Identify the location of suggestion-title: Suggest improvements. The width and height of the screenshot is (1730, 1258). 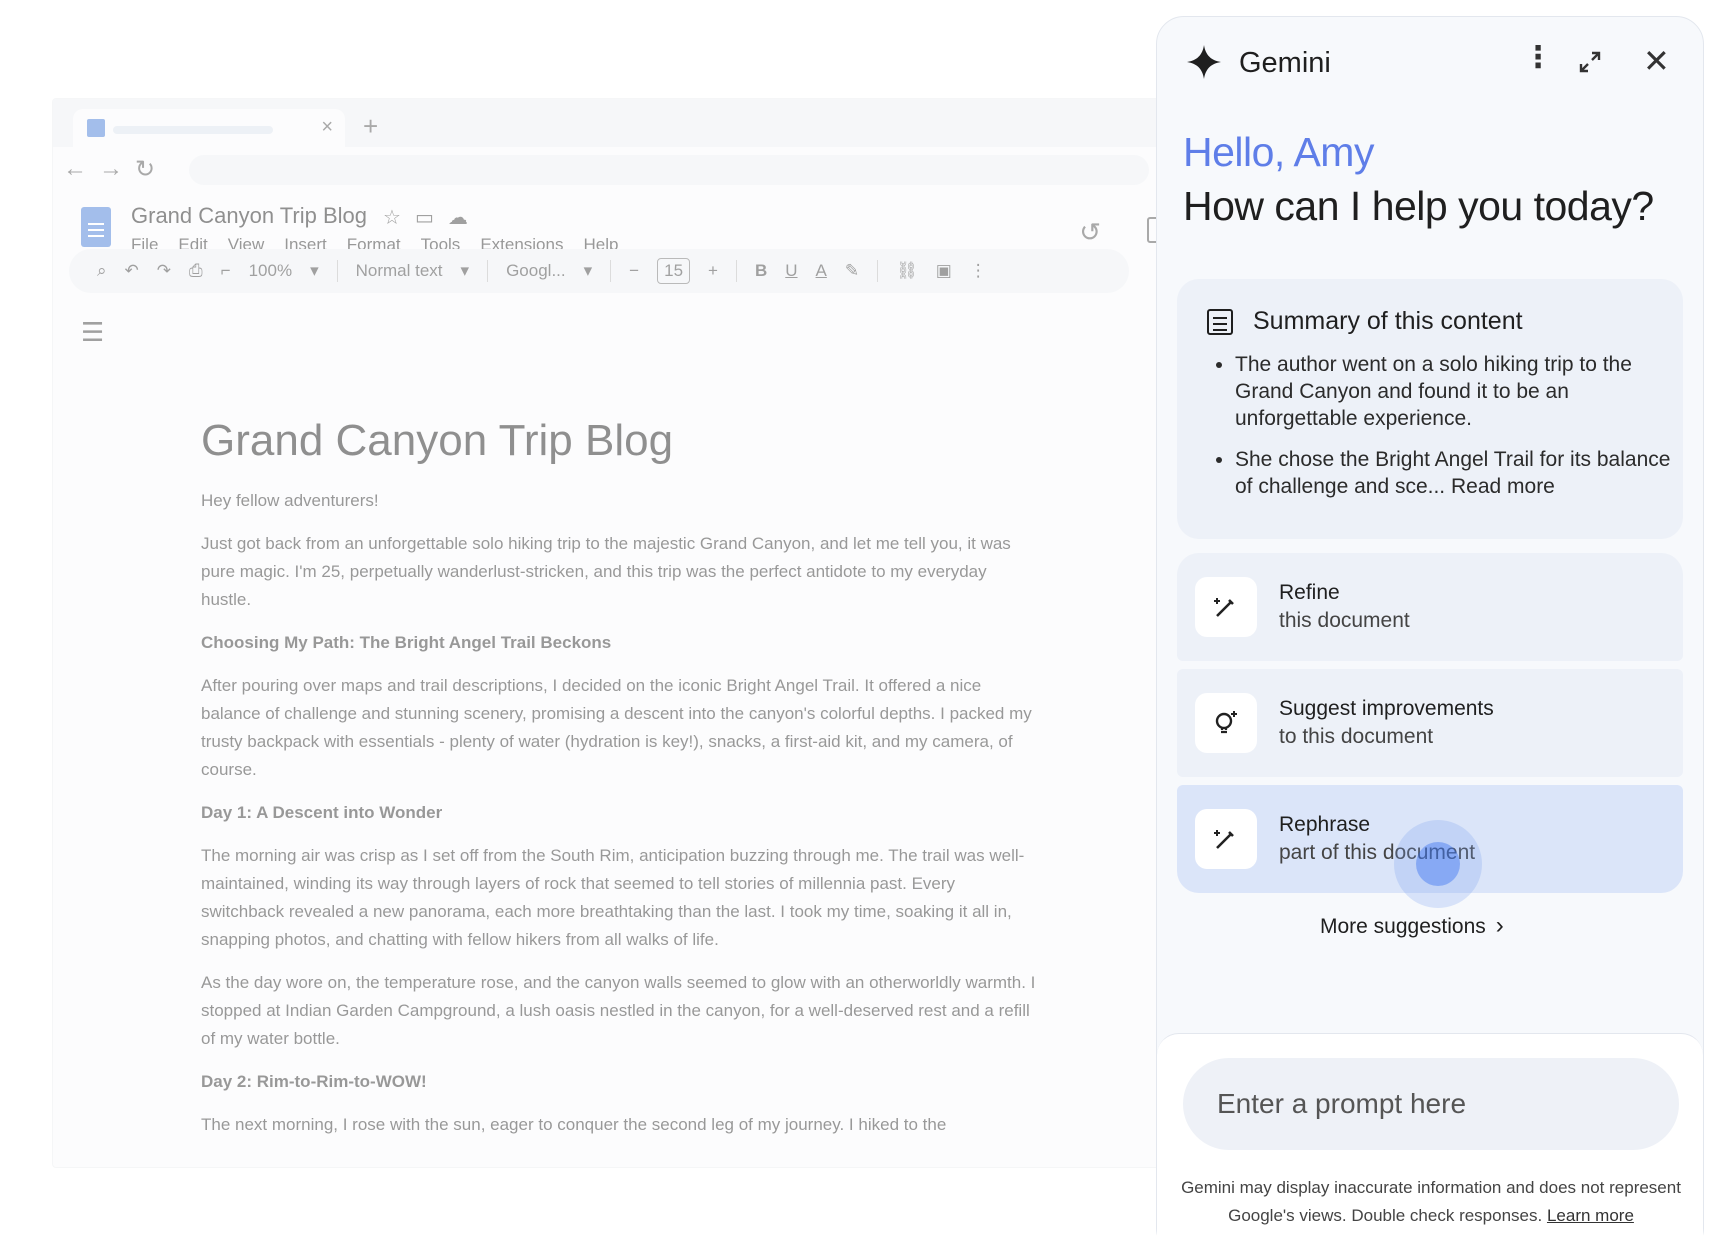
(1386, 708).